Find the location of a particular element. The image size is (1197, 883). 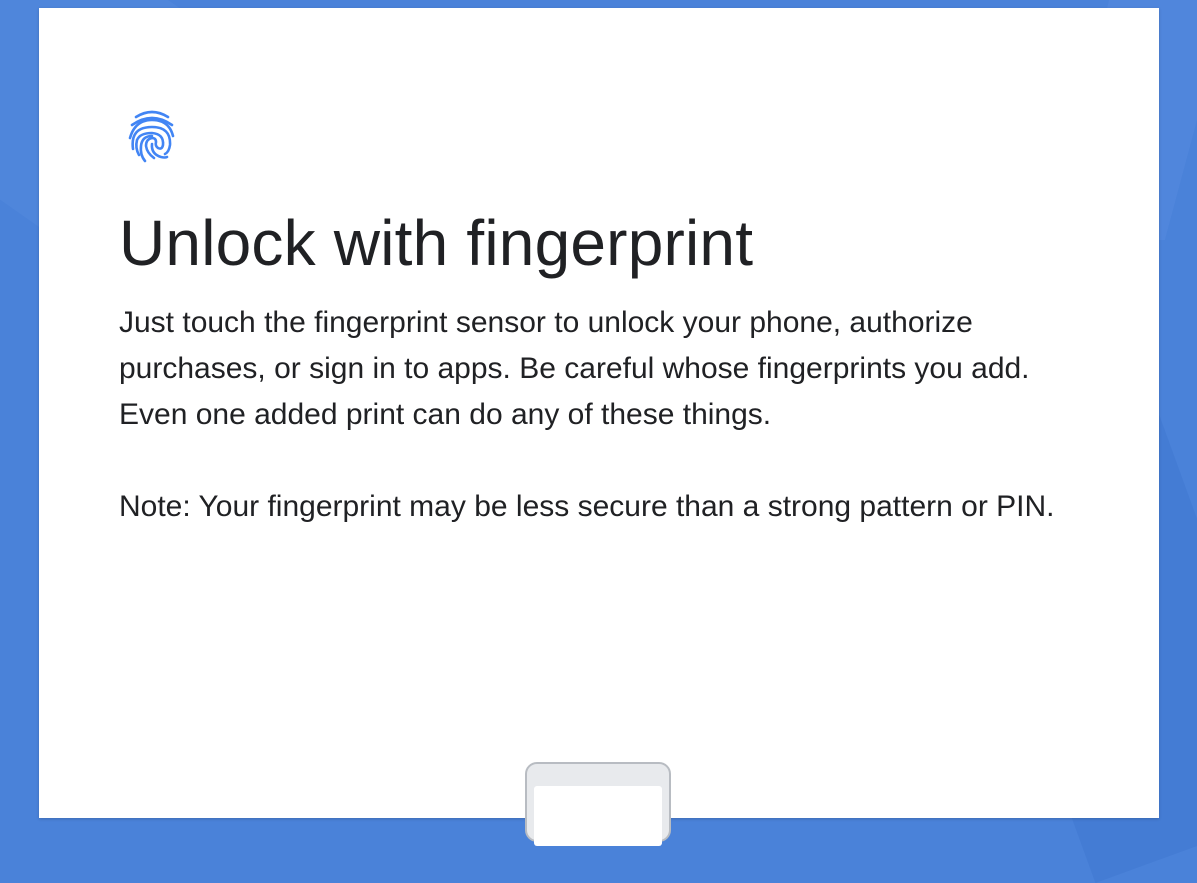

phone-screen is located at coordinates (598, 816).